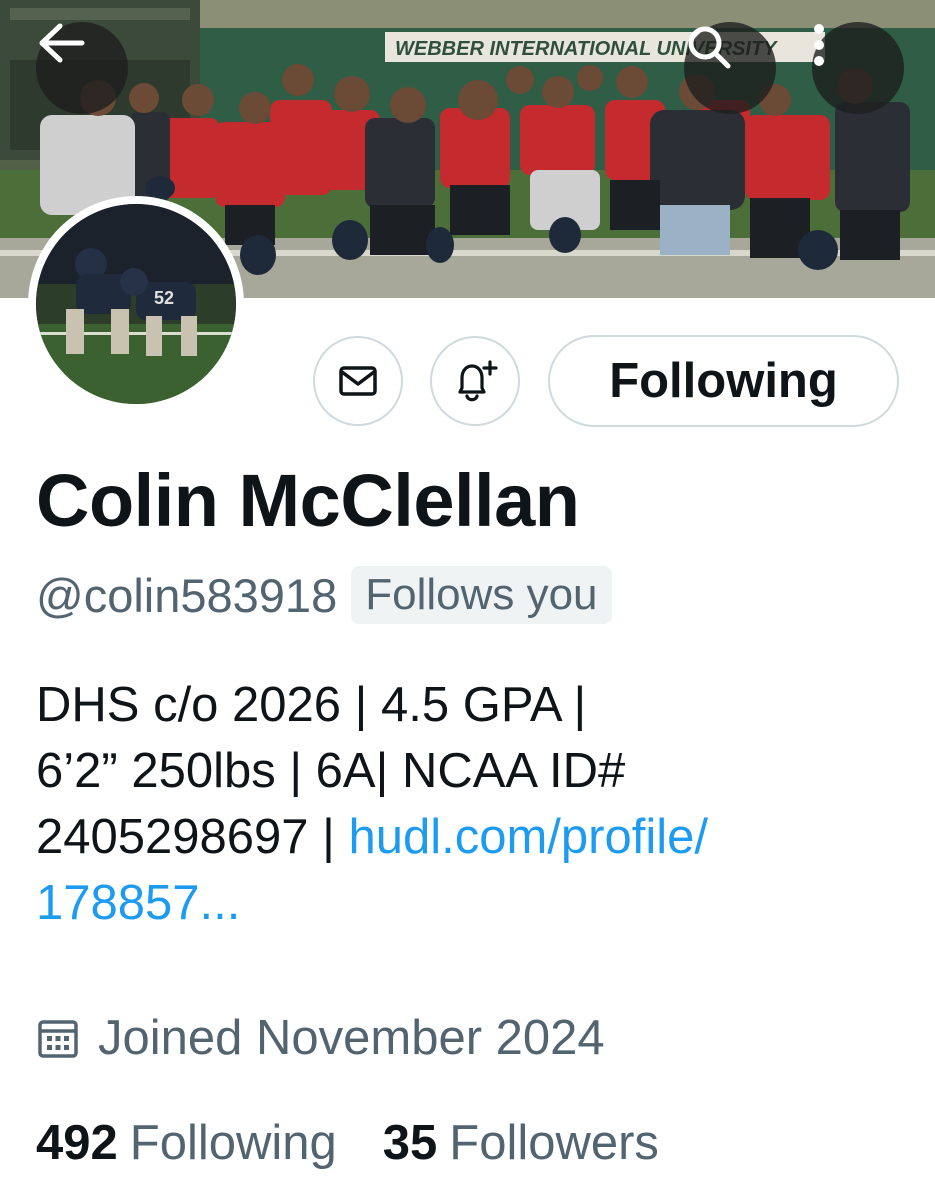 Image resolution: width=935 pixels, height=1200 pixels. I want to click on arrow-left-icon, so click(62, 43).